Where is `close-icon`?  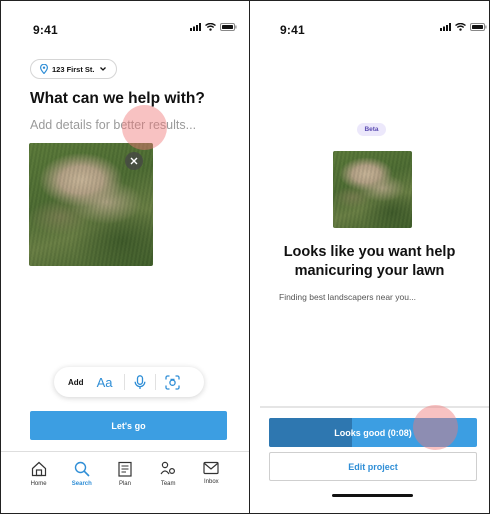
close-icon is located at coordinates (134, 161).